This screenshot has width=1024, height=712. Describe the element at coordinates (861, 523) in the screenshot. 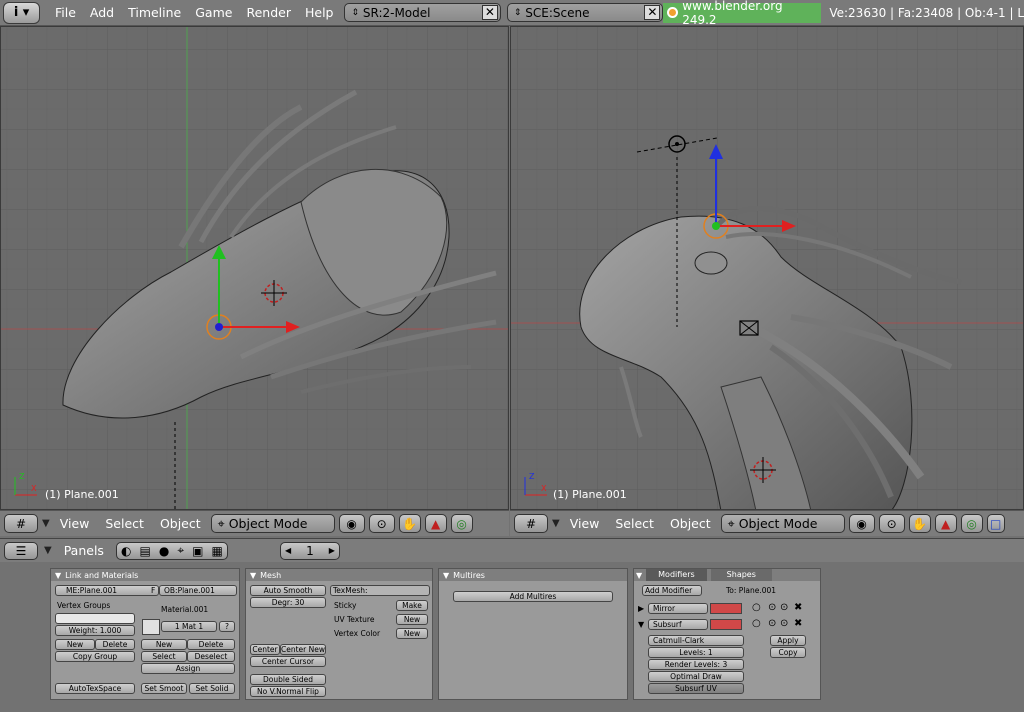

I see `draw-type-button: ◉` at that location.